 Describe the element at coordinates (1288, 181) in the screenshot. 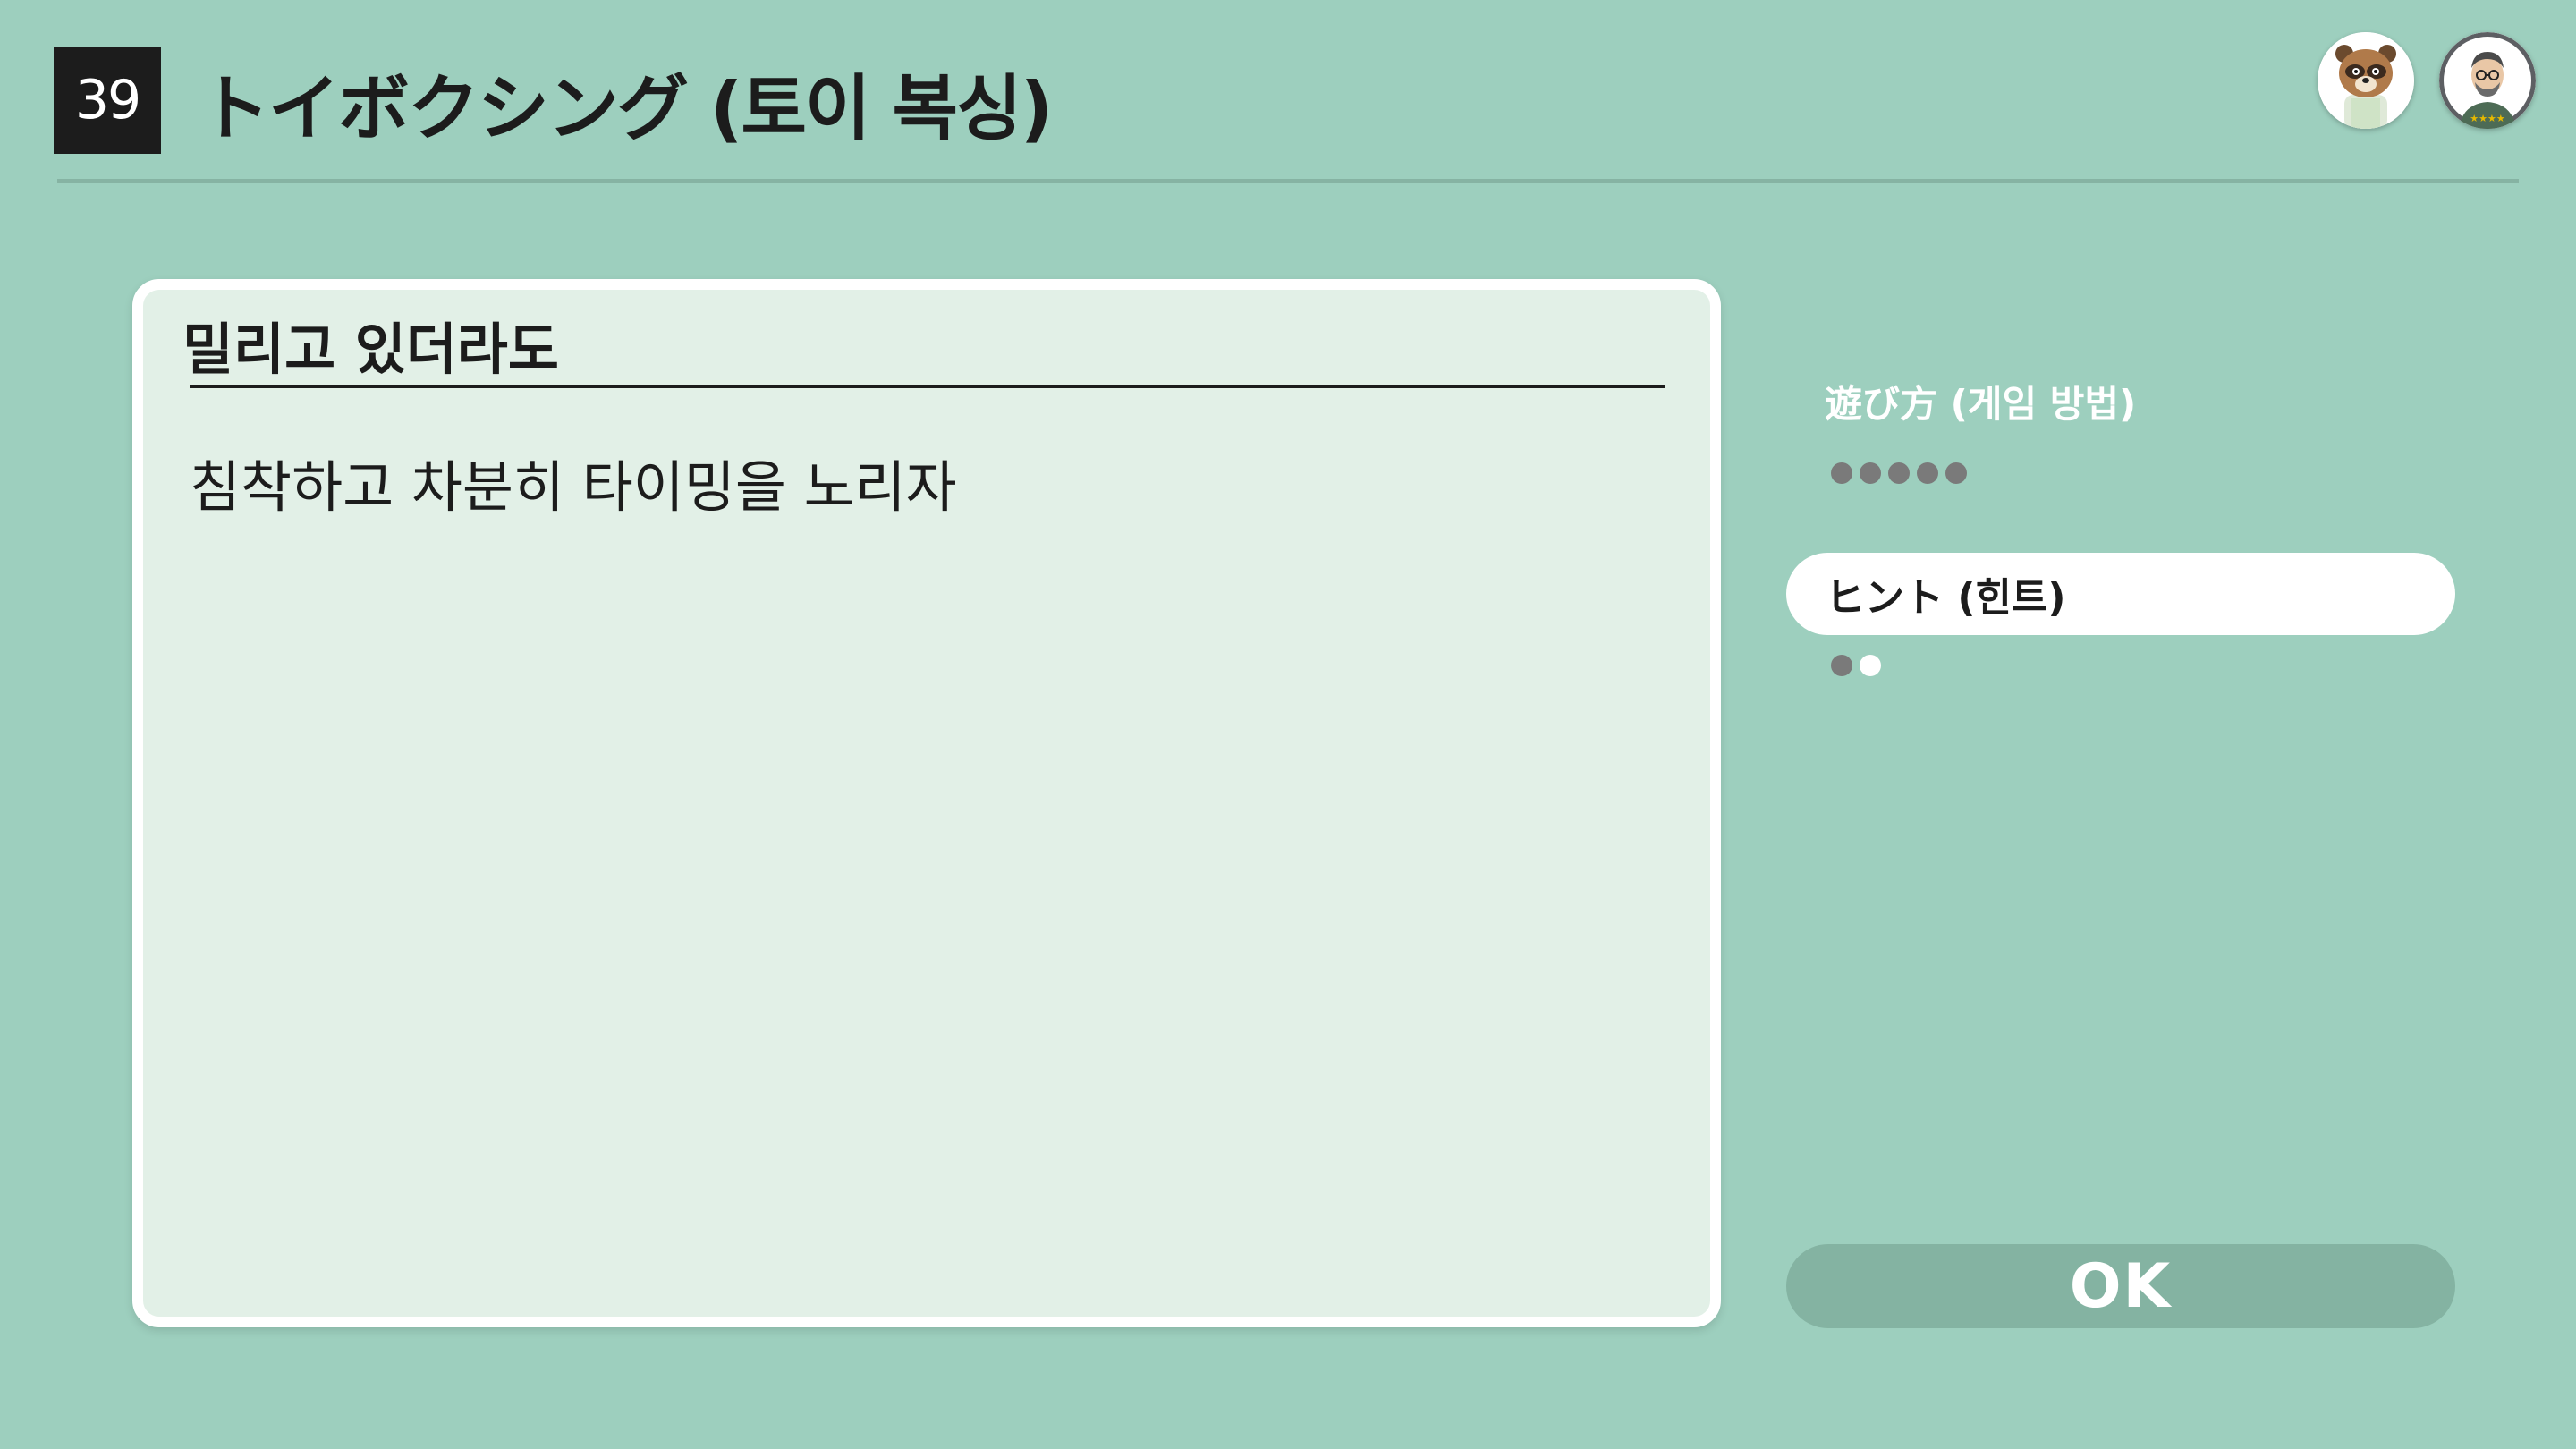

I see `header-divider` at that location.